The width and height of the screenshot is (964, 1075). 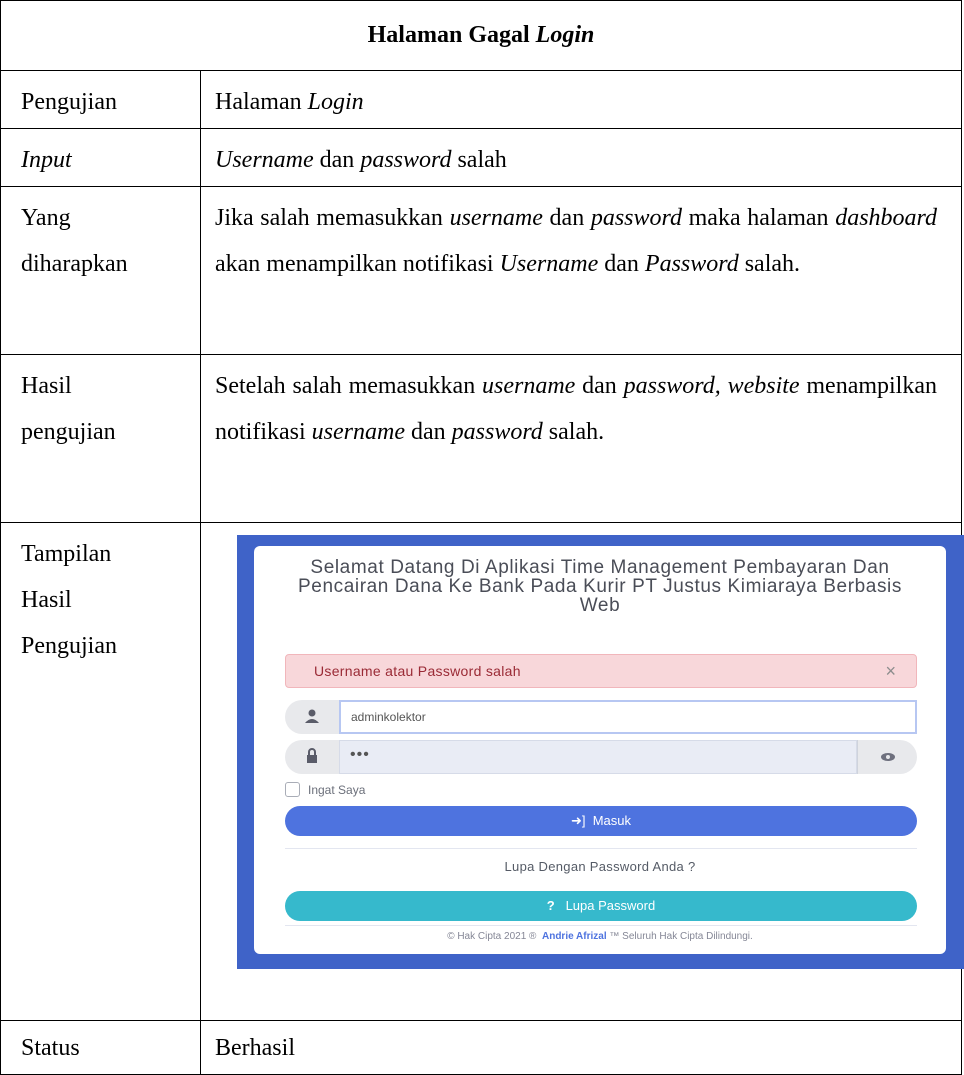 What do you see at coordinates (600, 866) in the screenshot?
I see `forgot-text: Lupa Dengan Password Anda ?` at bounding box center [600, 866].